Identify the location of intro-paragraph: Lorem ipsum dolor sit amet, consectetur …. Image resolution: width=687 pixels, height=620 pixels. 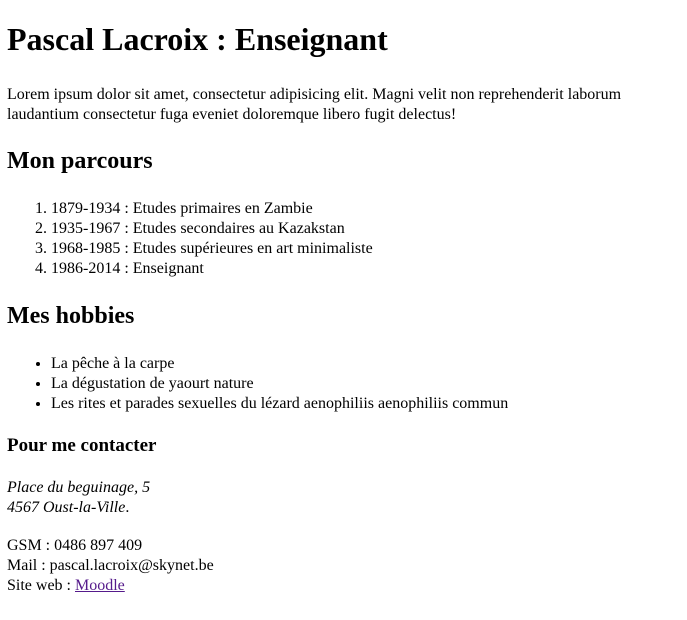
(314, 104).